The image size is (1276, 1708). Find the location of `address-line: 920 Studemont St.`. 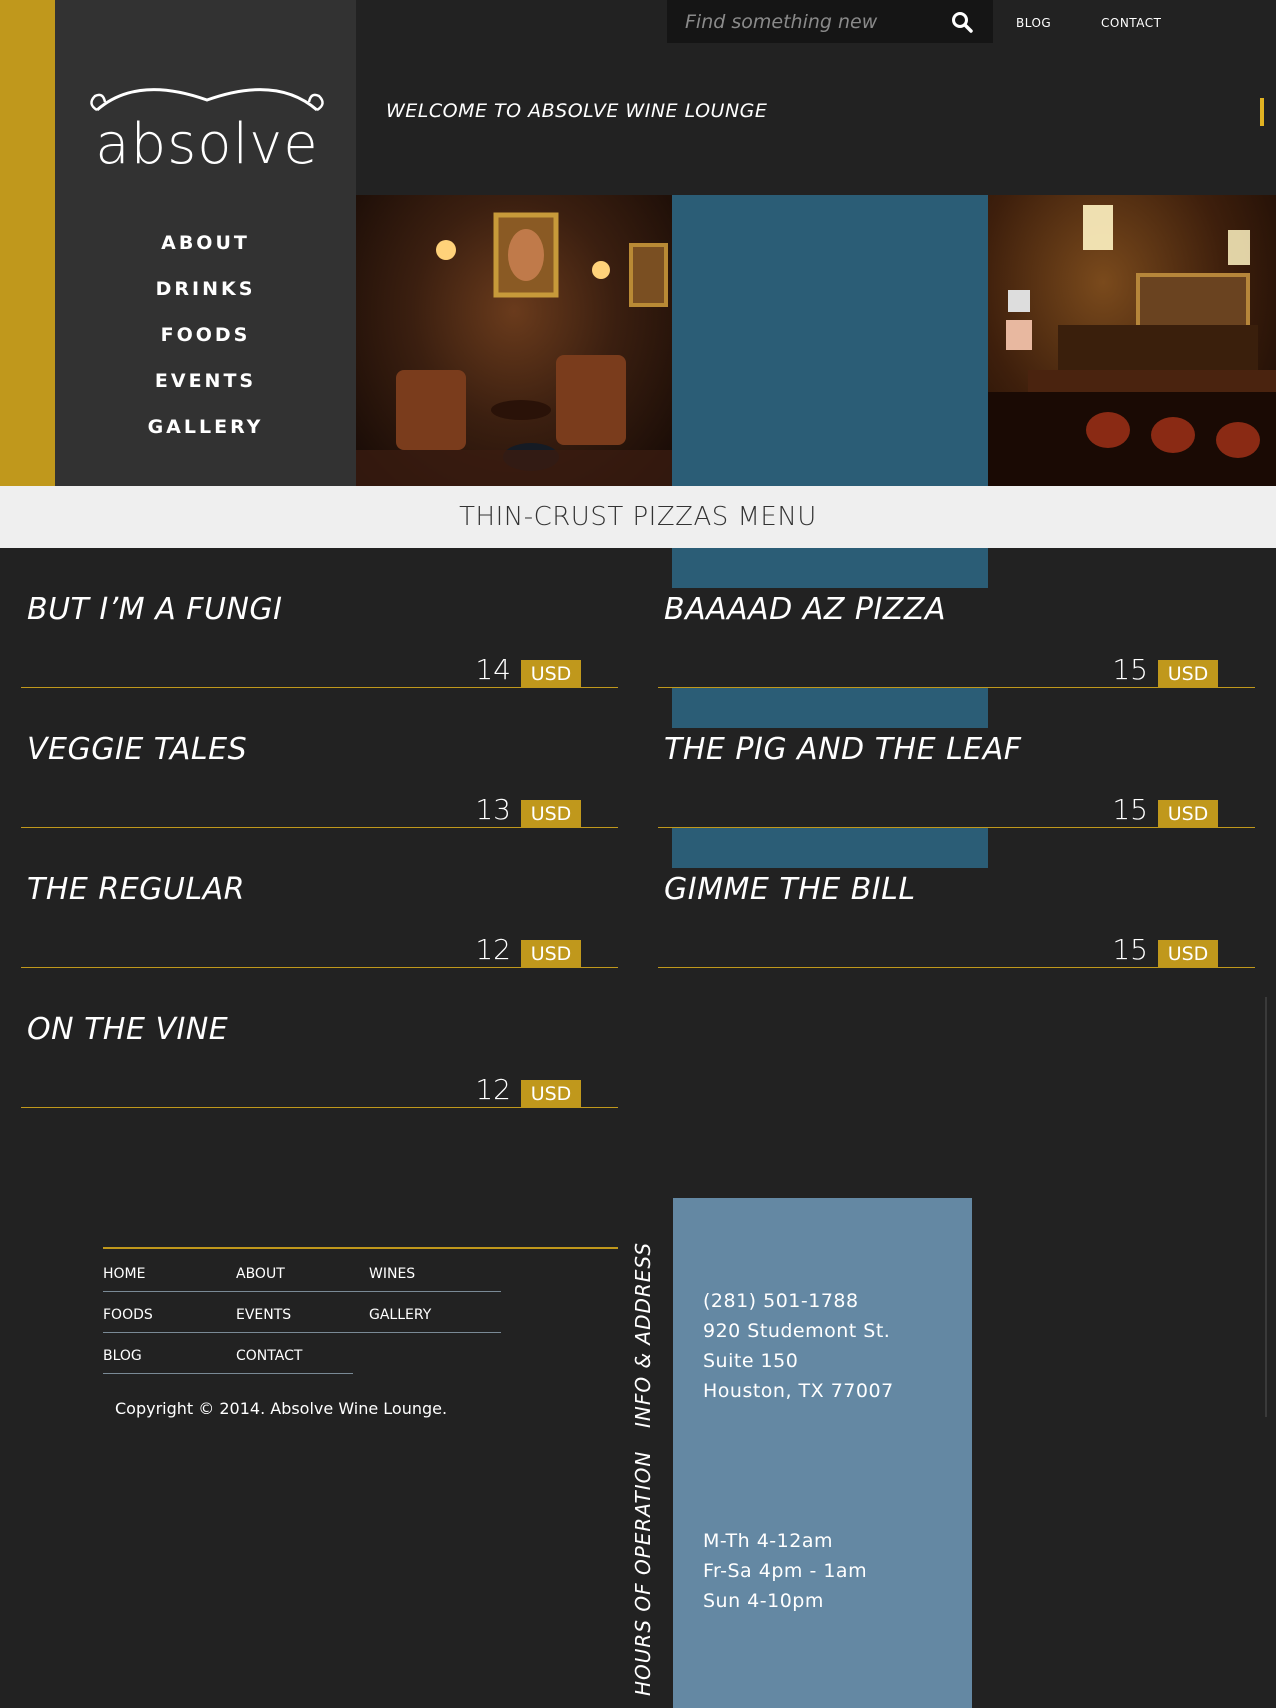

address-line: 920 Studemont St. is located at coordinates (797, 1331).